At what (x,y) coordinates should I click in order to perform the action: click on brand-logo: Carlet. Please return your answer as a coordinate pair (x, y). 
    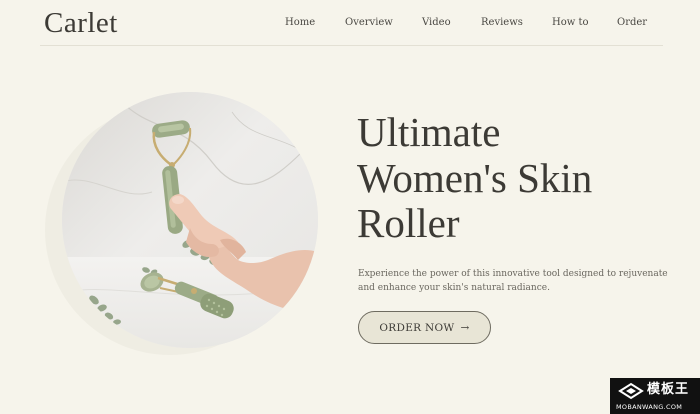
    Looking at the image, I should click on (81, 23).